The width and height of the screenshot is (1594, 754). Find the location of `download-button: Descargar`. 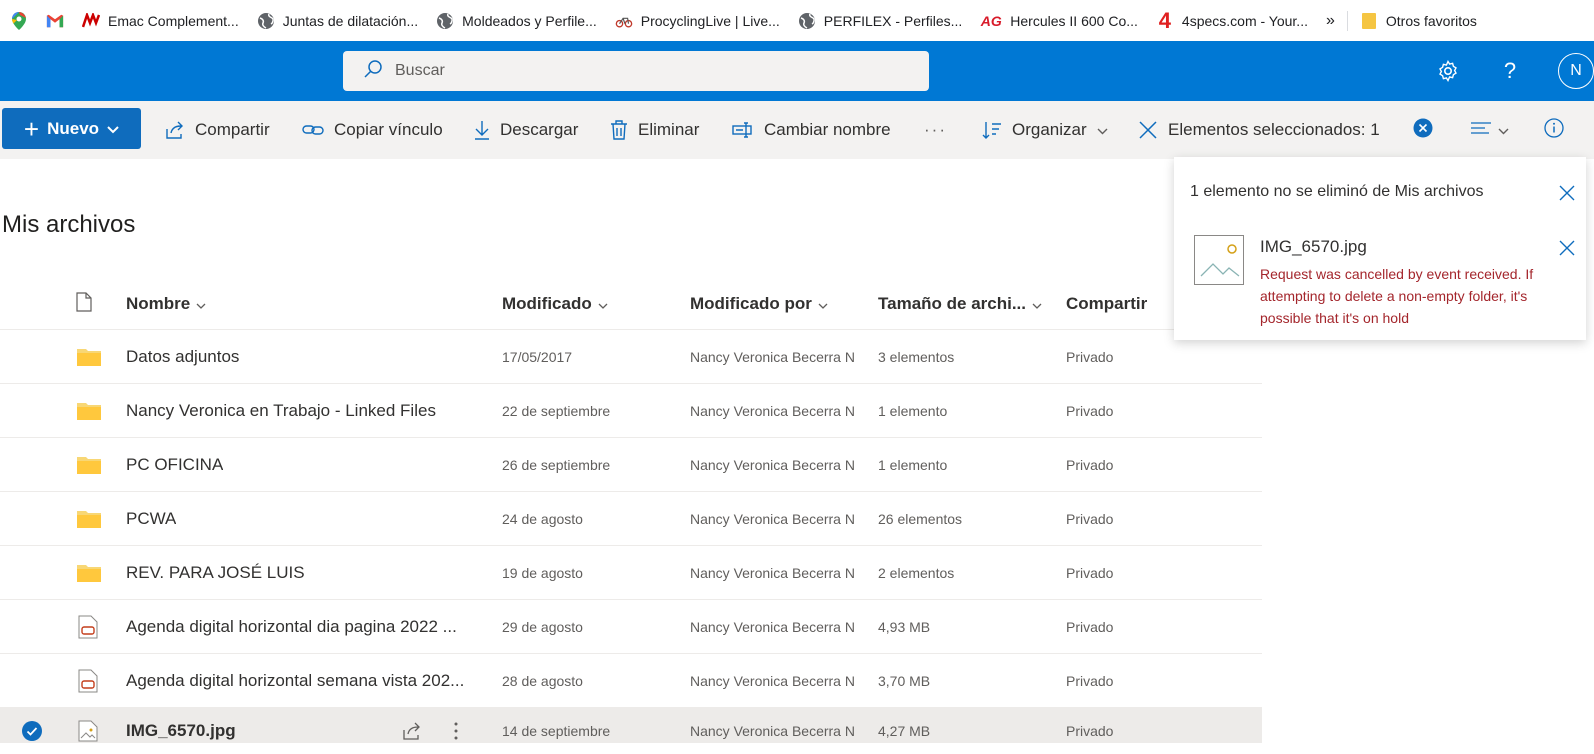

download-button: Descargar is located at coordinates (526, 130).